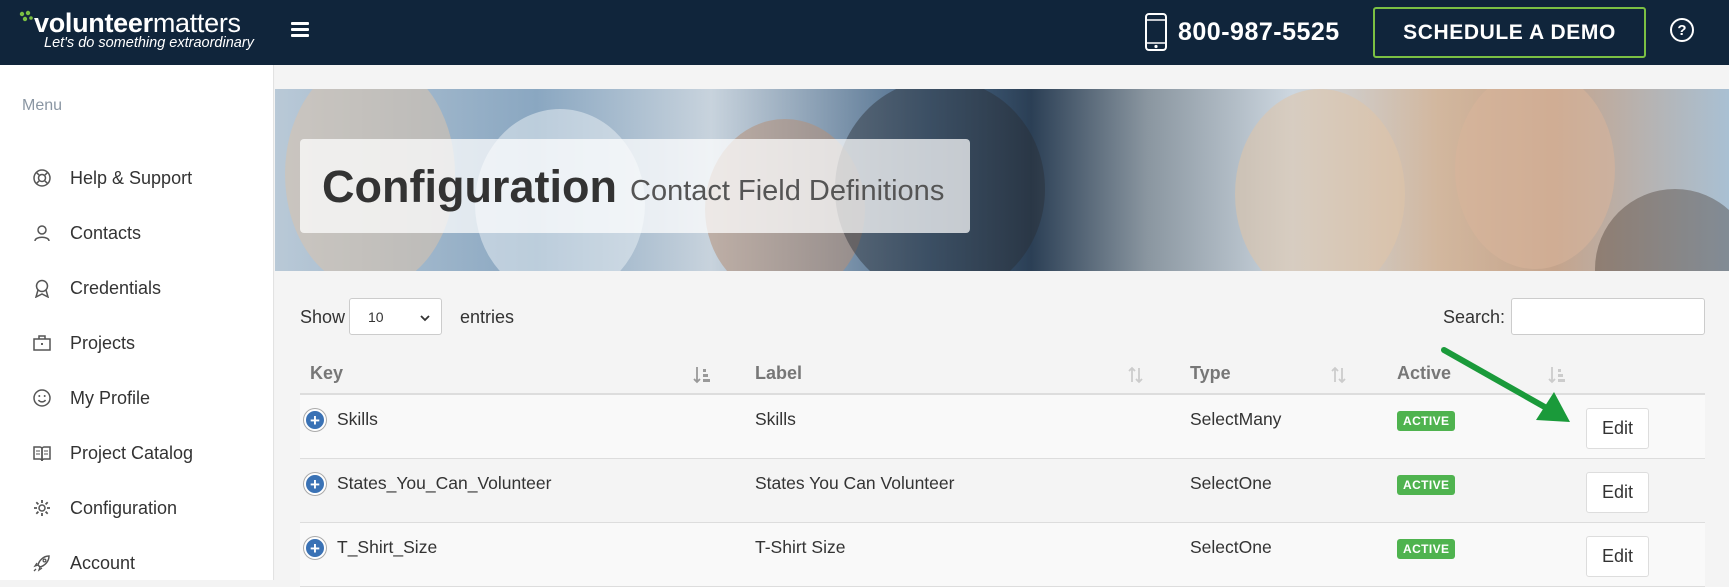 Image resolution: width=1729 pixels, height=587 pixels. Describe the element at coordinates (778, 373) in the screenshot. I see `column-header-label: Label` at that location.